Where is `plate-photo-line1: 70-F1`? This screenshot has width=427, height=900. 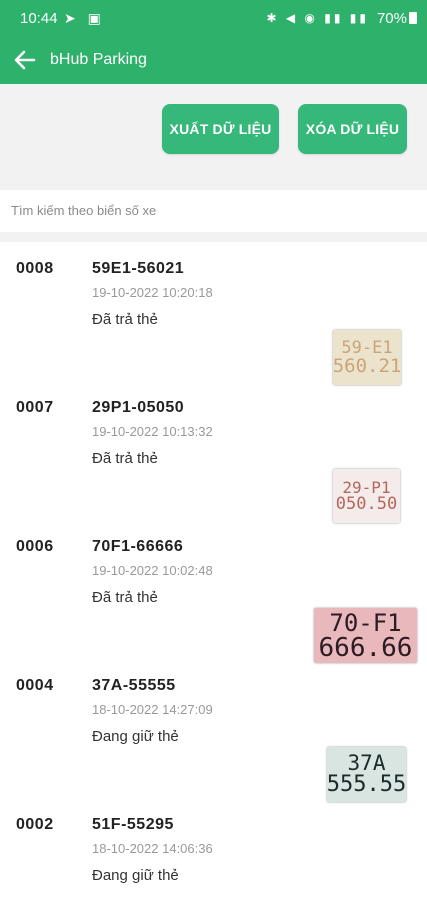
plate-photo-line1: 70-F1 is located at coordinates (365, 622).